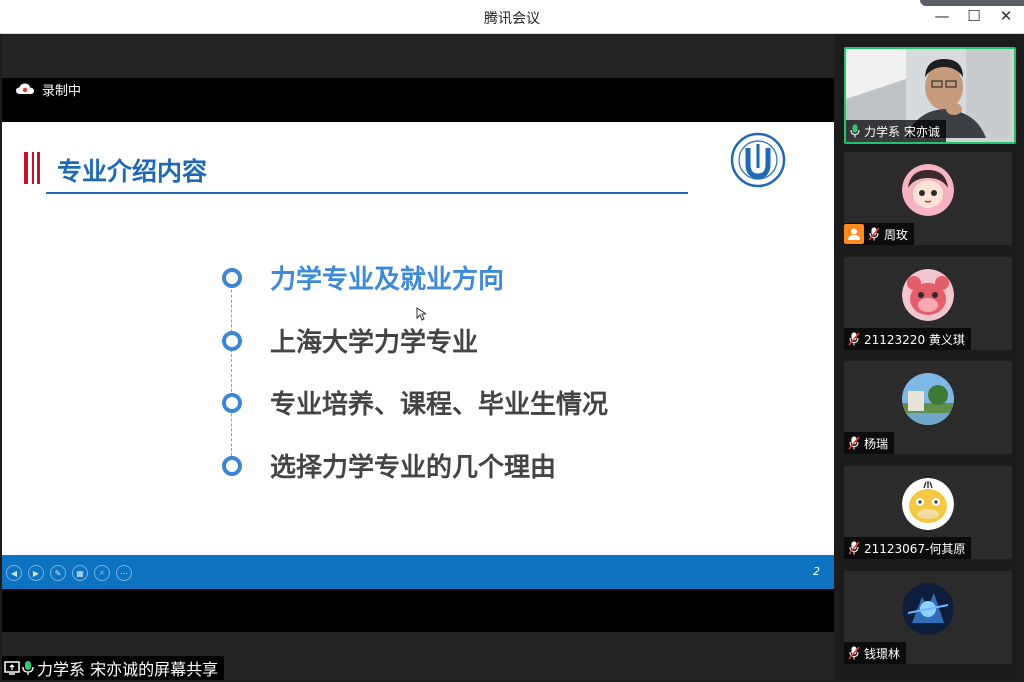 This screenshot has height=682, width=1024. What do you see at coordinates (36, 573) in the screenshot?
I see `next-slide-button: ▶` at bounding box center [36, 573].